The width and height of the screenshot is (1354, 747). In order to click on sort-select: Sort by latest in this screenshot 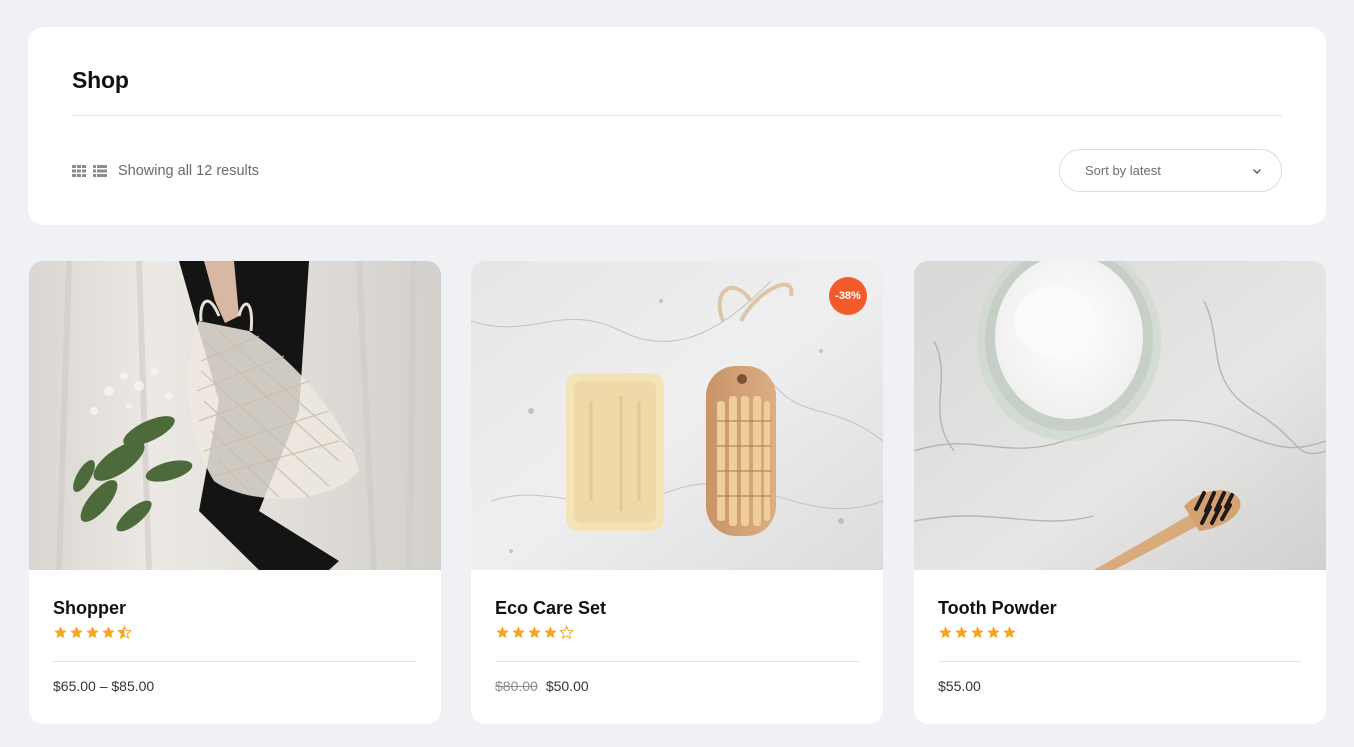, I will do `click(1170, 170)`.